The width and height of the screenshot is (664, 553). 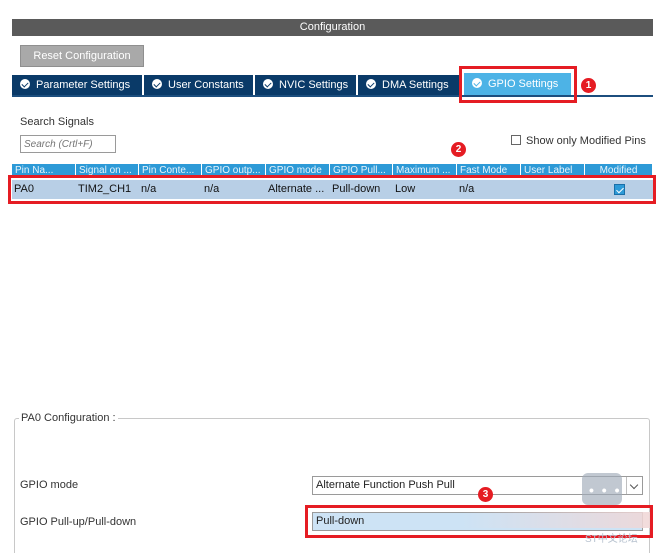 What do you see at coordinates (83, 85) in the screenshot?
I see `tab-label: Parameter Settings` at bounding box center [83, 85].